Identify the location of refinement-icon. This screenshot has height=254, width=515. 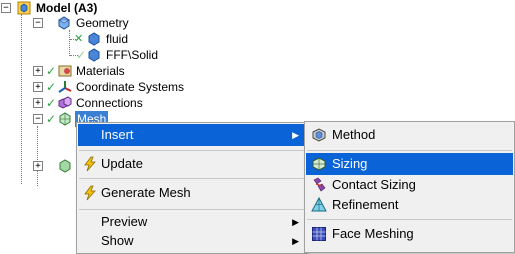
(319, 204).